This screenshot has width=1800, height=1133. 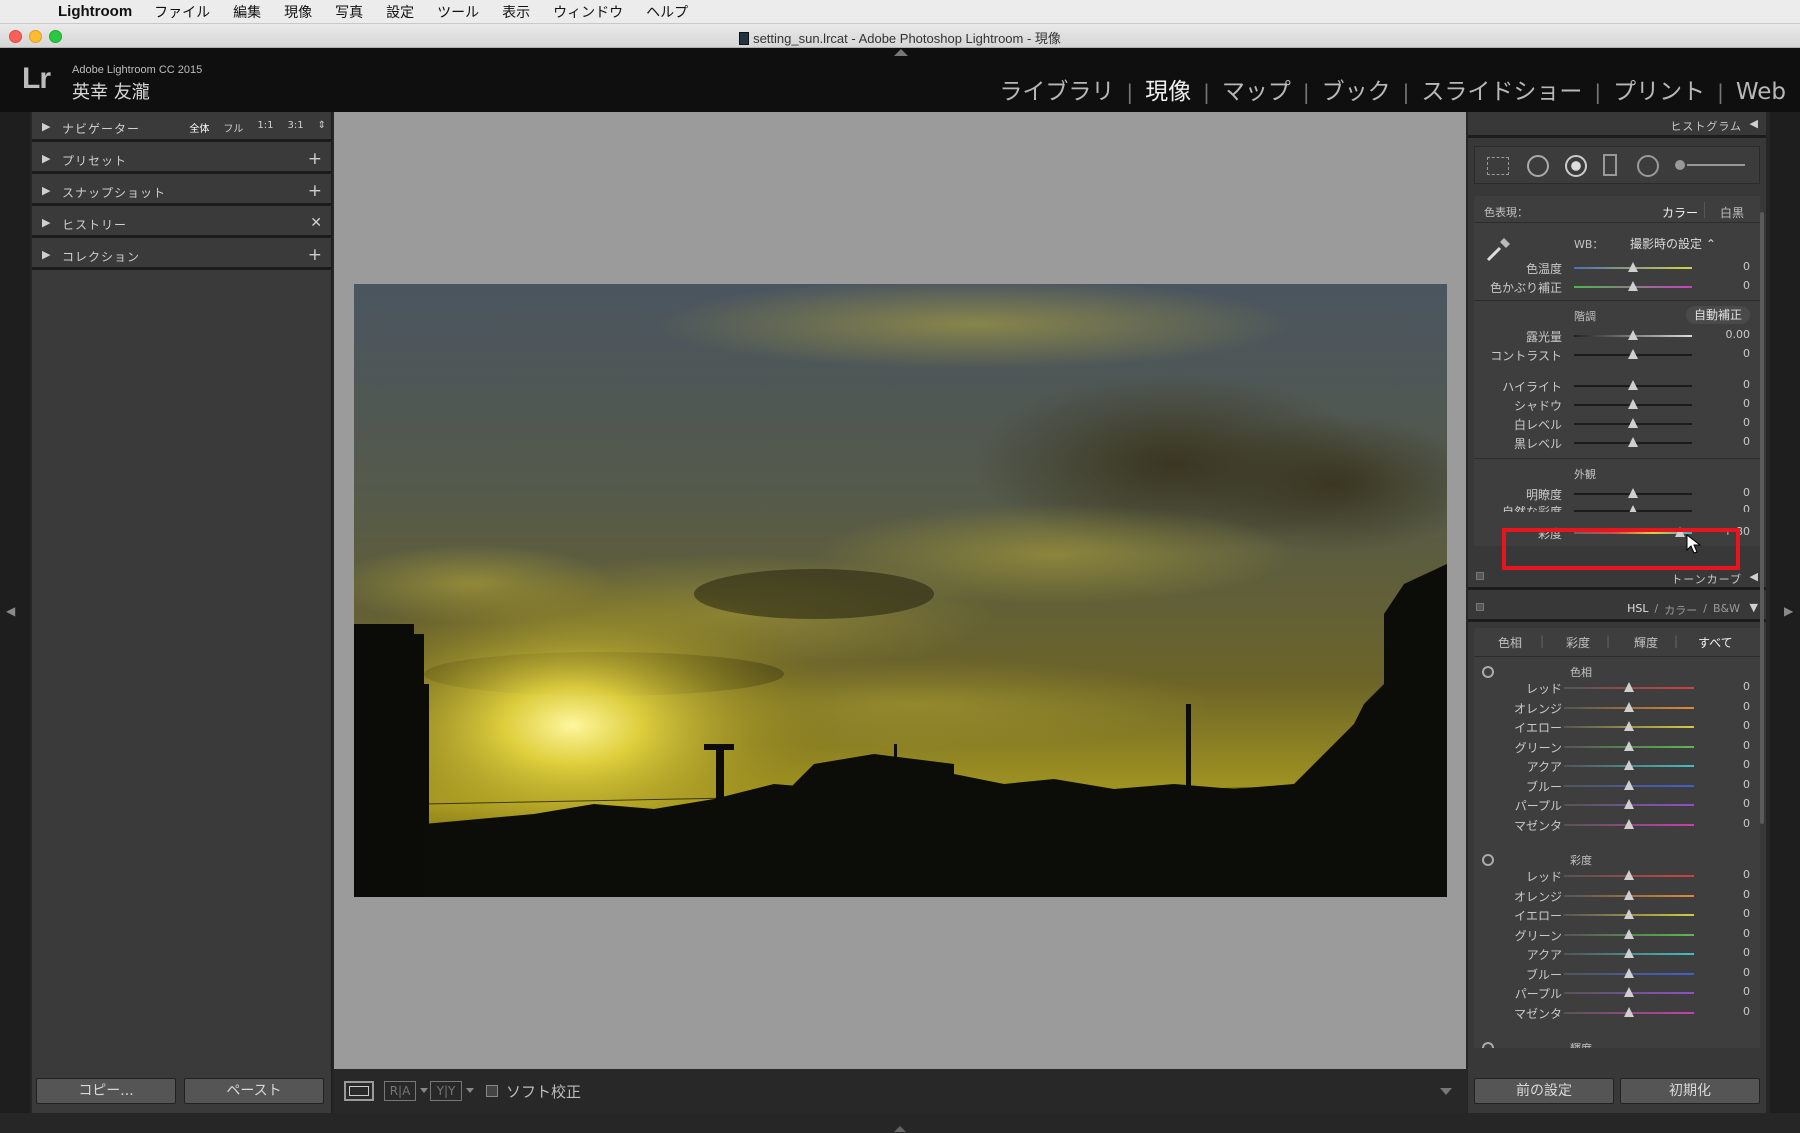 What do you see at coordinates (359, 1091) in the screenshot?
I see `loupe-view-icon` at bounding box center [359, 1091].